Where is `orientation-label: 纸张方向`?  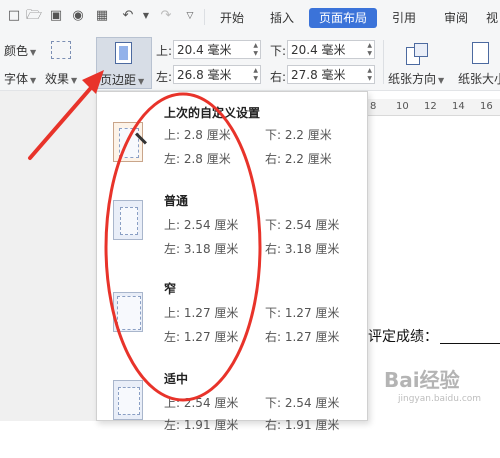
orientation-label: 纸张方向 is located at coordinates (412, 79).